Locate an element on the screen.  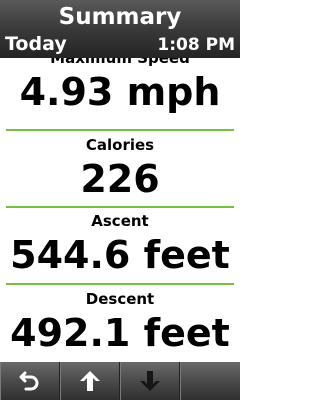
field-calories: Calories 226 is located at coordinates (120, 173).